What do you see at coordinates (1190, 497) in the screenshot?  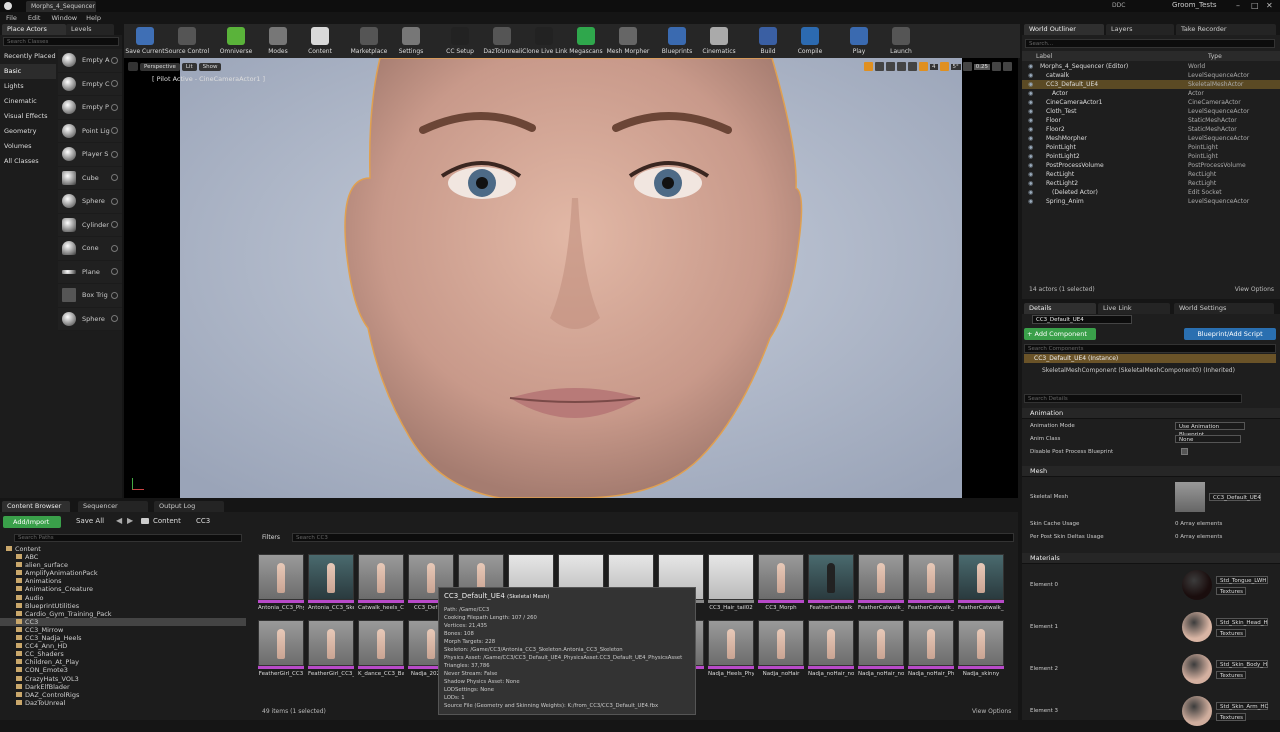 I see `mesh-thumbnail` at bounding box center [1190, 497].